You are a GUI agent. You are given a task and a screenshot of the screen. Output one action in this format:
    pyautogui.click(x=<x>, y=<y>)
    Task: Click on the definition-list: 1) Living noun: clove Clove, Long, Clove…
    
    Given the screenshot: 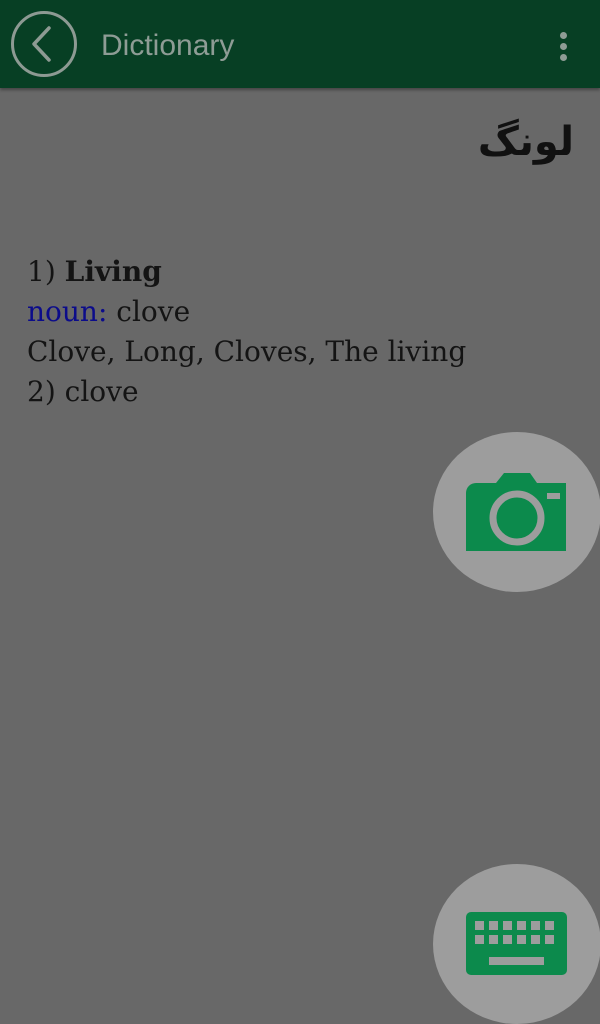 What is the action you would take?
    pyautogui.click(x=246, y=332)
    